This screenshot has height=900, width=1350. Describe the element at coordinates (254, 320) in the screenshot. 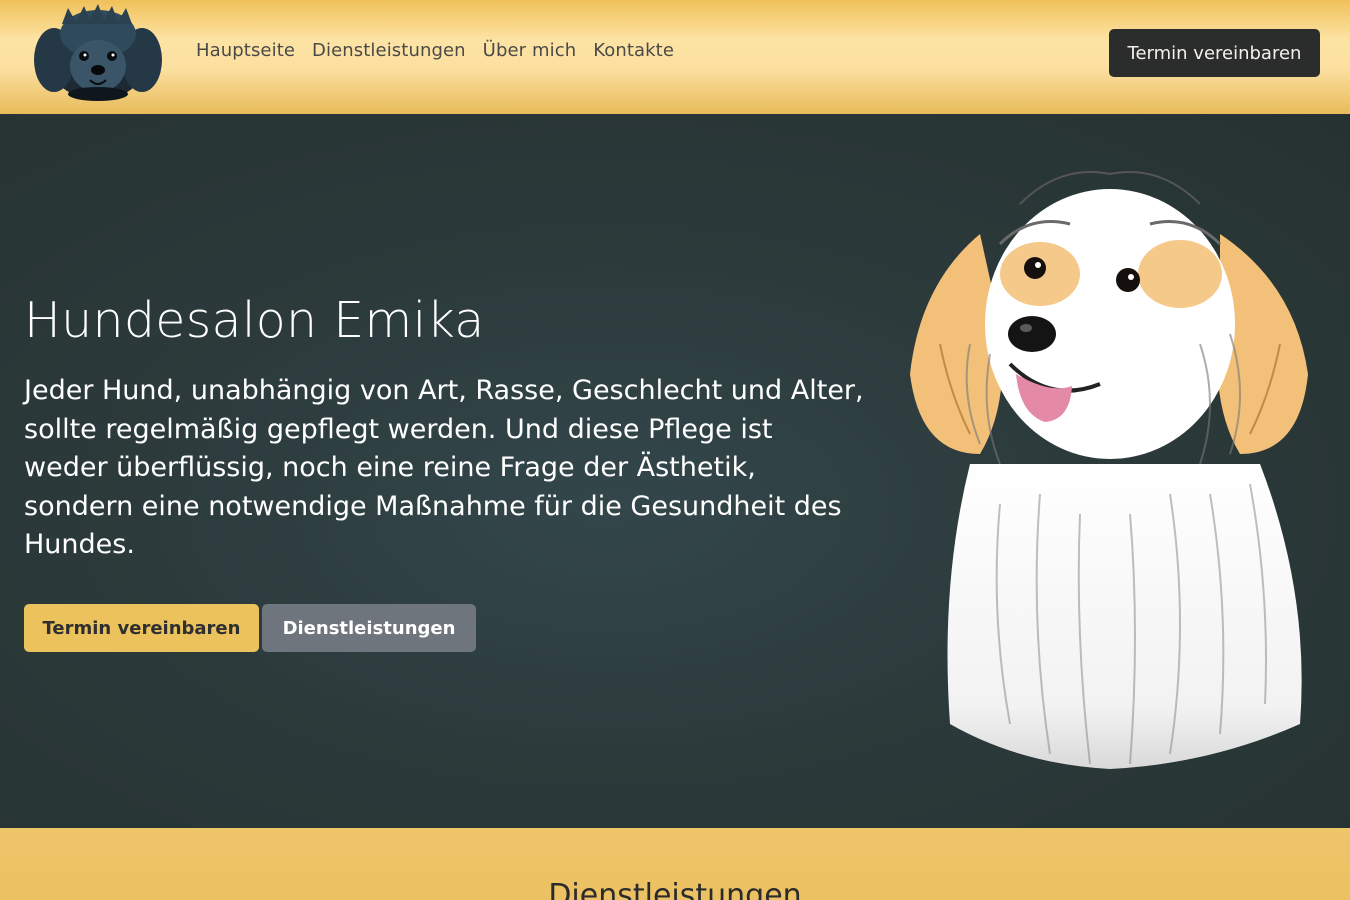

I see `hero-title: Hundesalon Emika` at that location.